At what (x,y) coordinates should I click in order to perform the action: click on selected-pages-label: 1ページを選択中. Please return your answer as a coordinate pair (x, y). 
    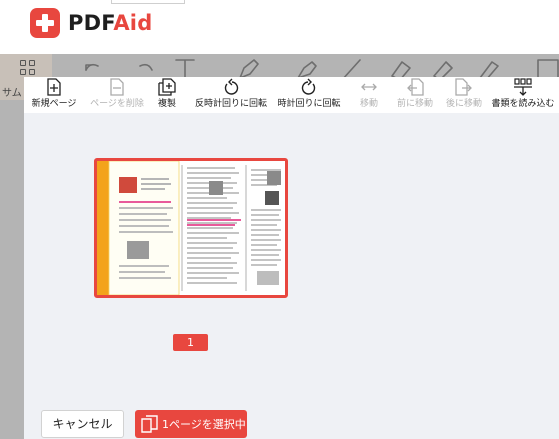
    Looking at the image, I should click on (204, 424).